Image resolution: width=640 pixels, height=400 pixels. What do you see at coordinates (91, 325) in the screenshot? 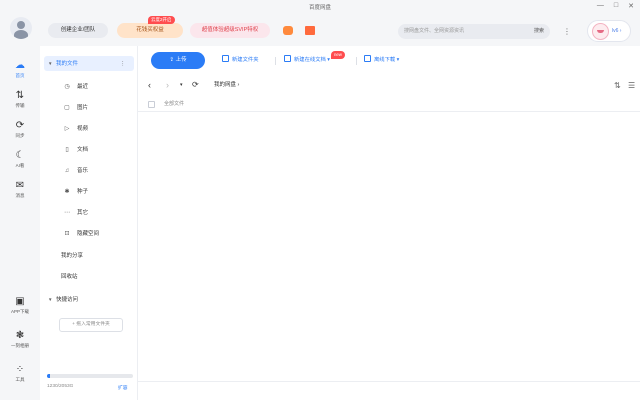
I see `add-quick-folder-button: + 拖入常用文件夹` at bounding box center [91, 325].